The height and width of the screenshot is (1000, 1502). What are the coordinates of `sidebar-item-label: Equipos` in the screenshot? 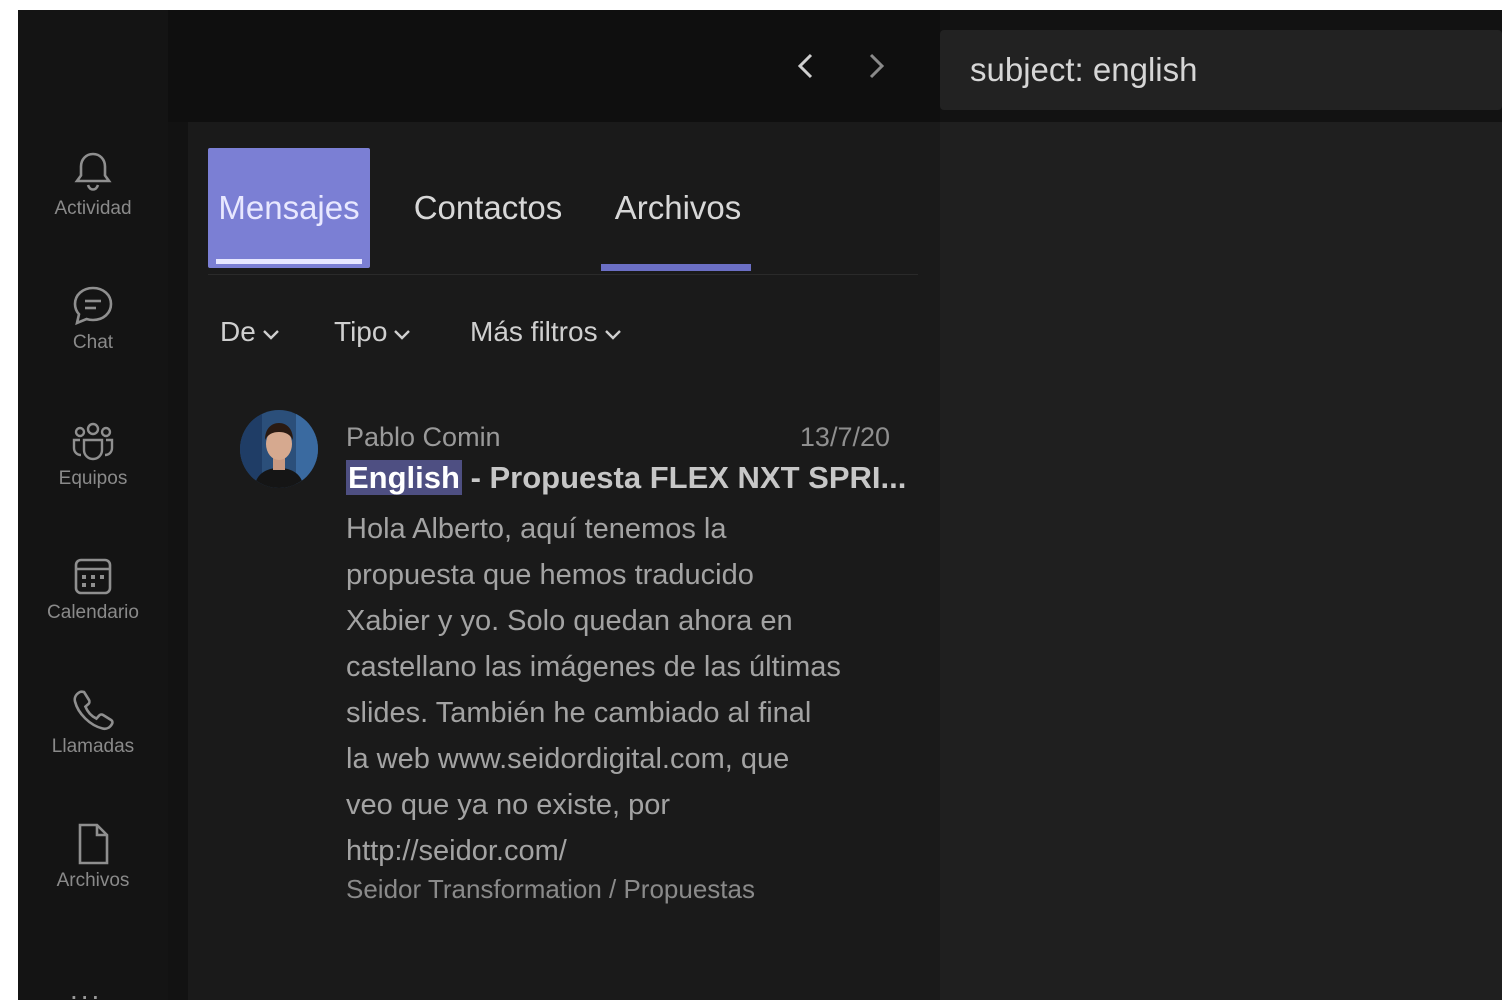 It's located at (93, 478).